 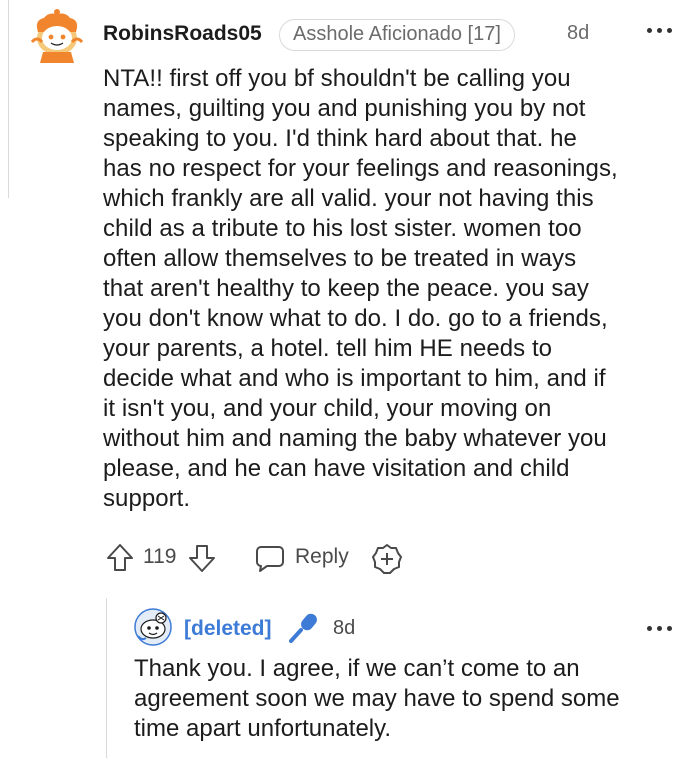 I want to click on comment-timestamp: 8d, so click(x=578, y=33).